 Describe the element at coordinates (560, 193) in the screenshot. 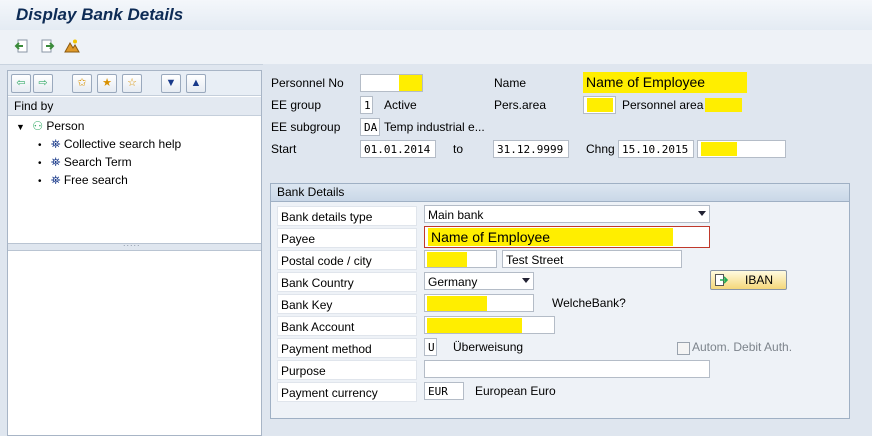

I see `bank-details-header: Bank Details` at that location.